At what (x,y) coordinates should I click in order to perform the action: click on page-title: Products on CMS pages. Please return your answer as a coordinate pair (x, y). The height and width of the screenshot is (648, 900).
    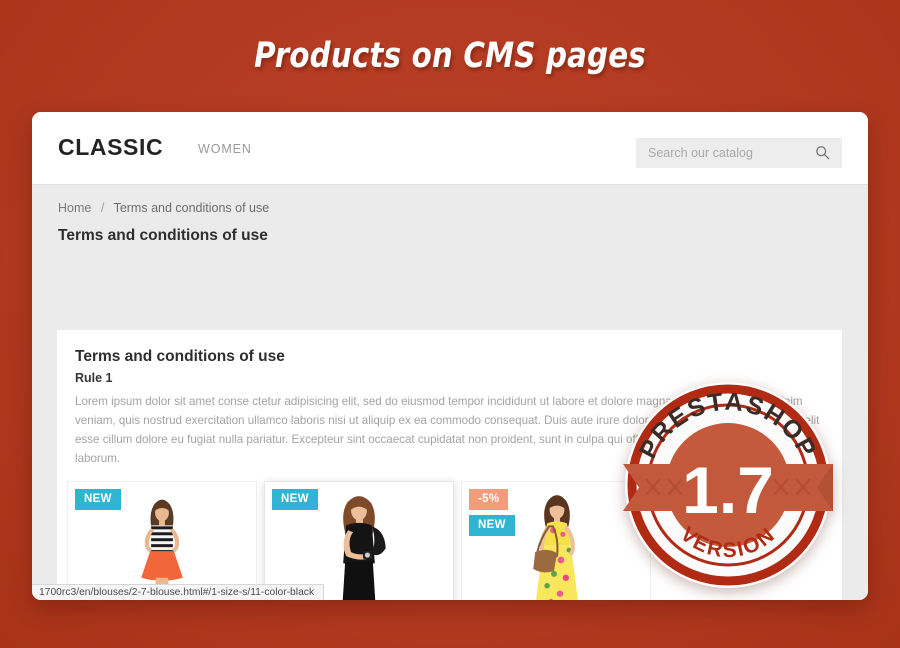
    Looking at the image, I should click on (450, 56).